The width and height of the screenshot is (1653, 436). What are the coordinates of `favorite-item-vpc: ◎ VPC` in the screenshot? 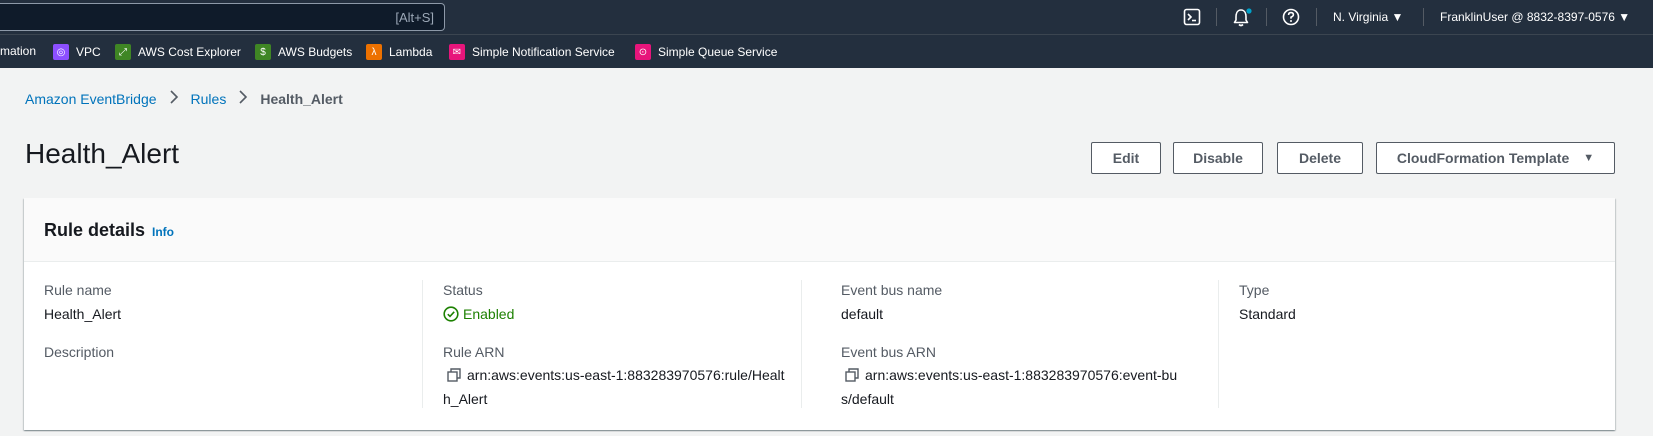 It's located at (77, 52).